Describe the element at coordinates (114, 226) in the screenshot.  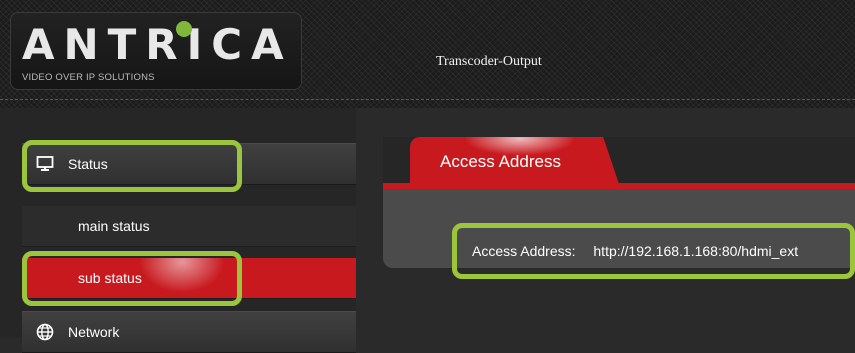
I see `sidebar-item-label: main status` at that location.